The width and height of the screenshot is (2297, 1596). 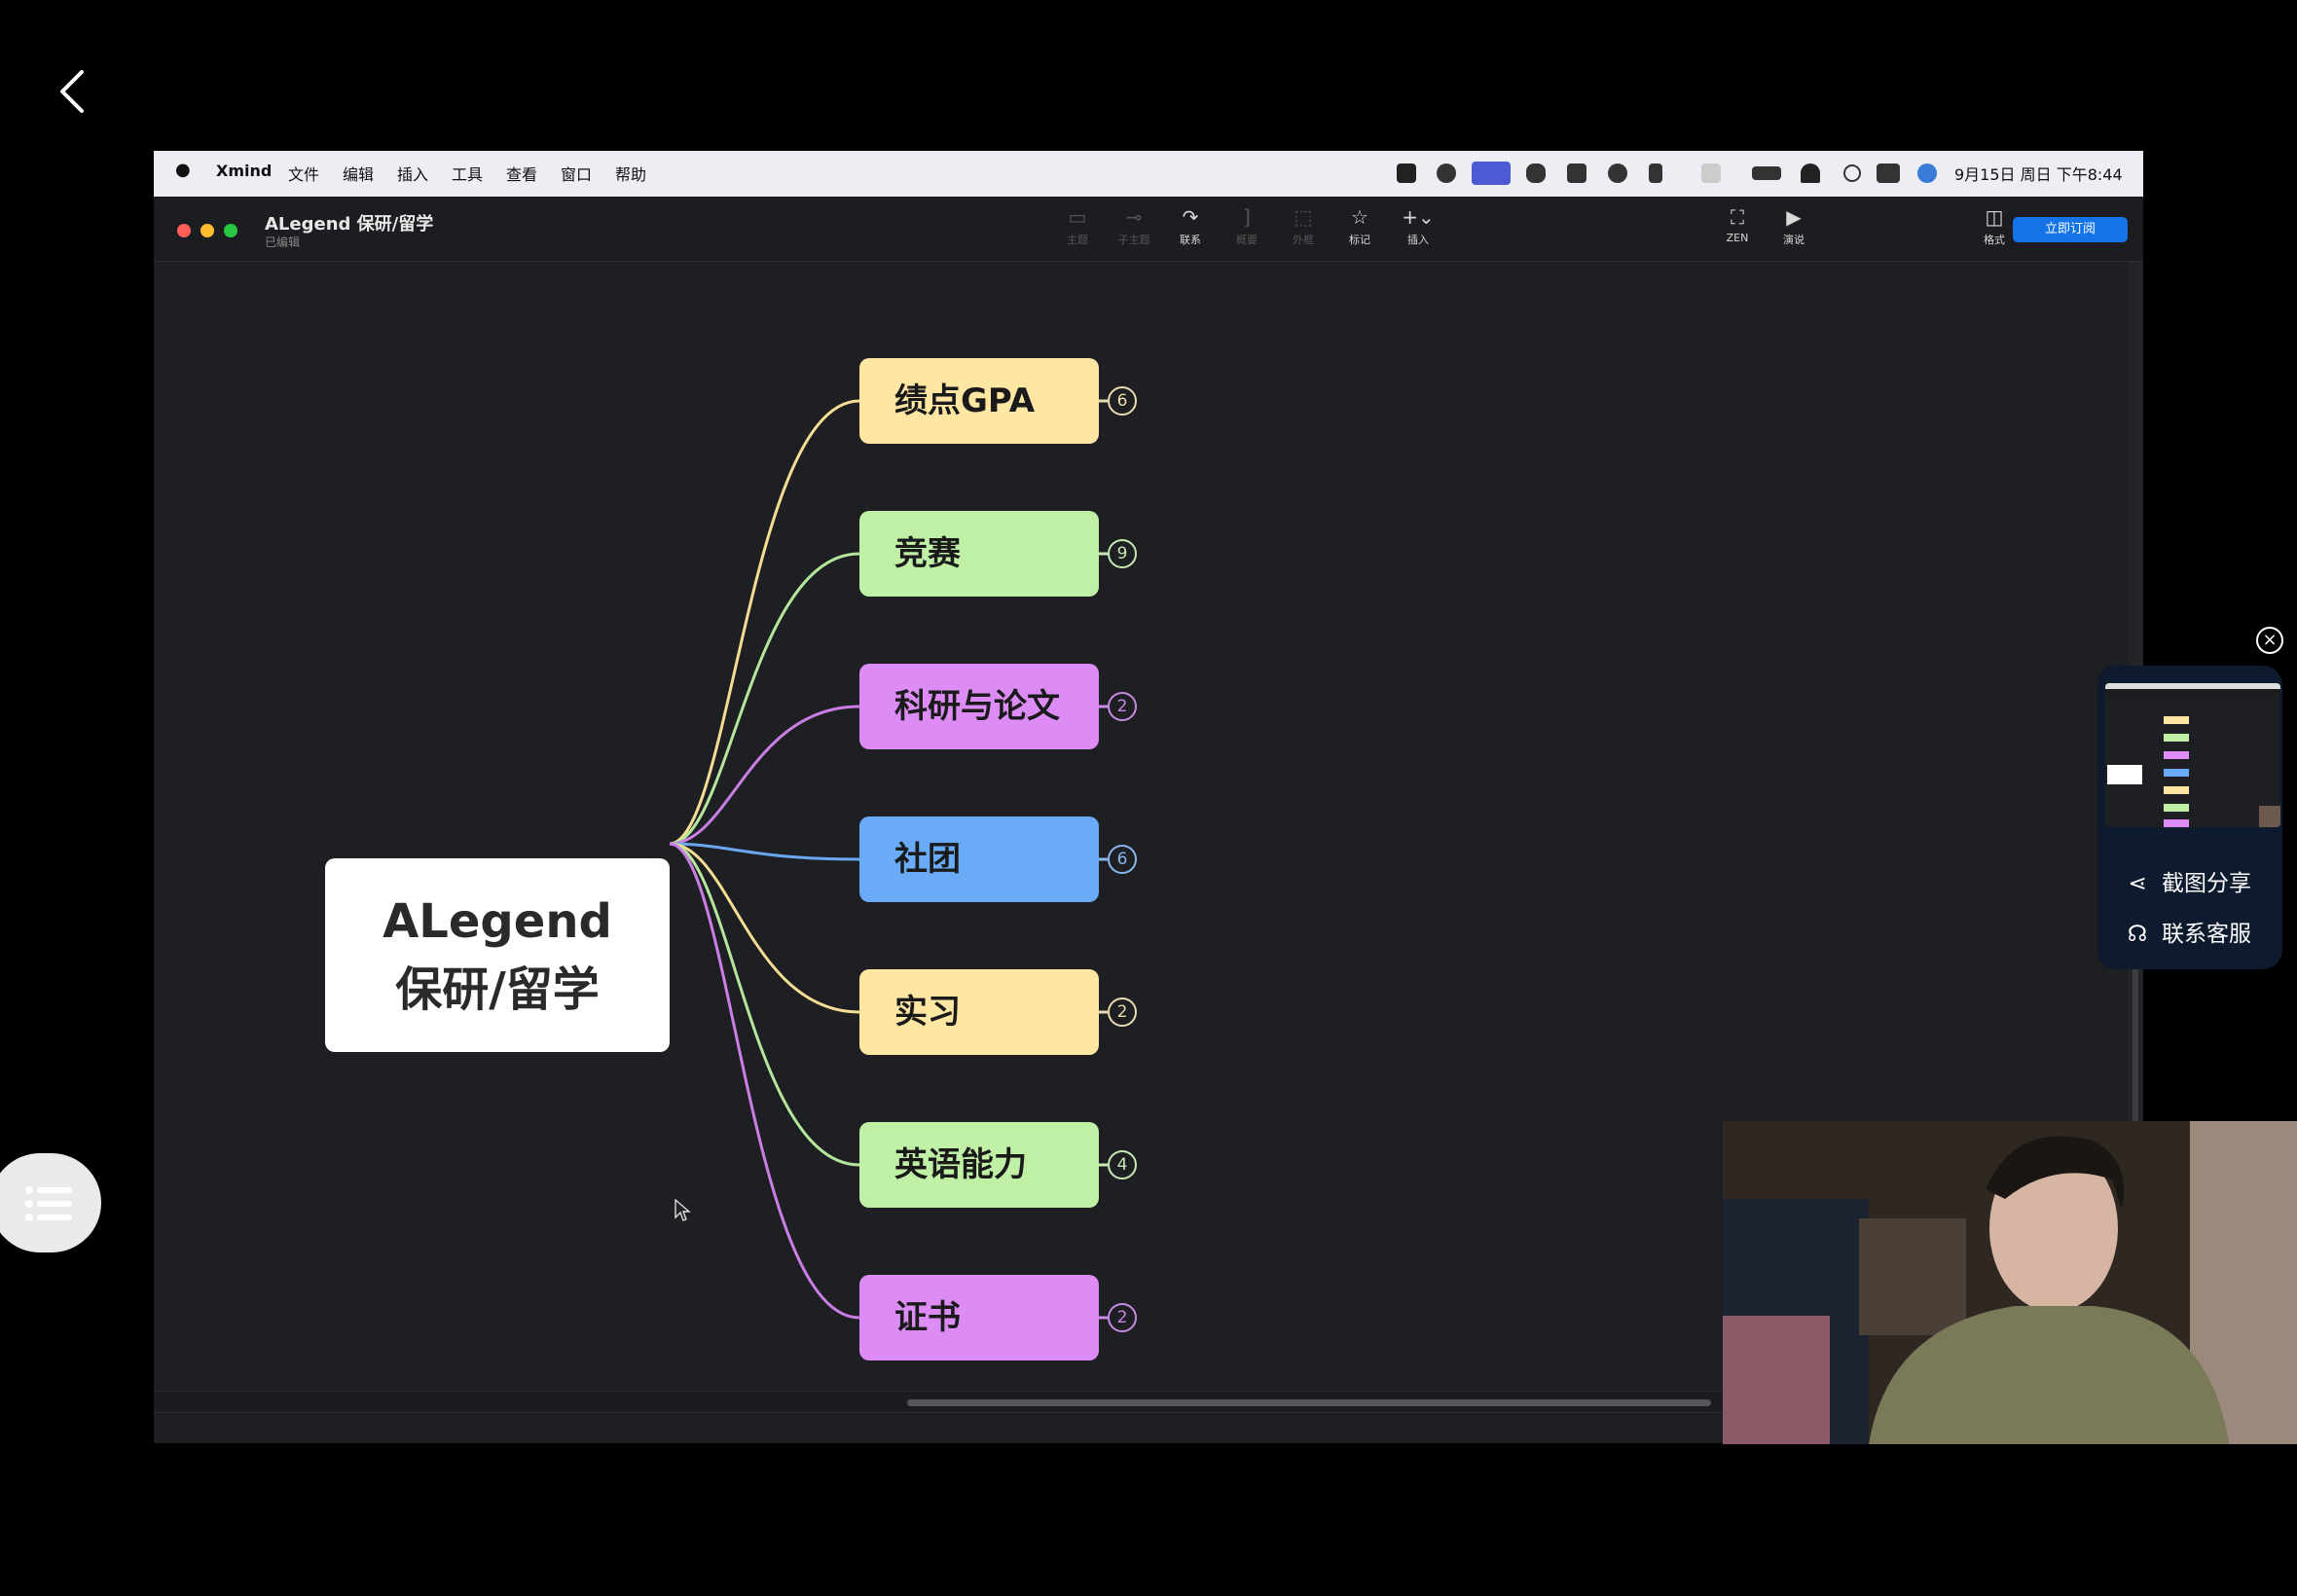 I want to click on present-label: 演说, so click(x=1794, y=240).